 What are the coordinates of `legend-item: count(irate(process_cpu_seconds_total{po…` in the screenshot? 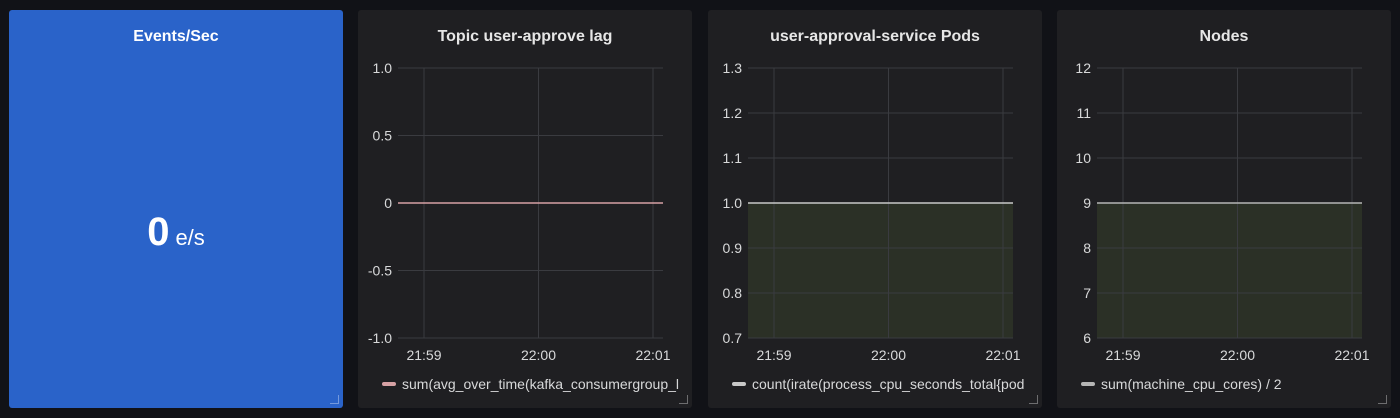 It's located at (883, 384).